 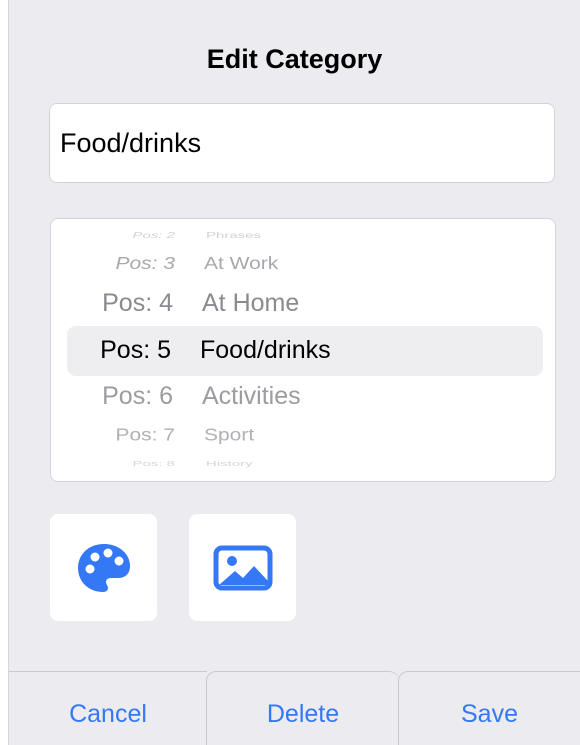 I want to click on picker-row-position: Pos: 5, so click(x=135, y=350).